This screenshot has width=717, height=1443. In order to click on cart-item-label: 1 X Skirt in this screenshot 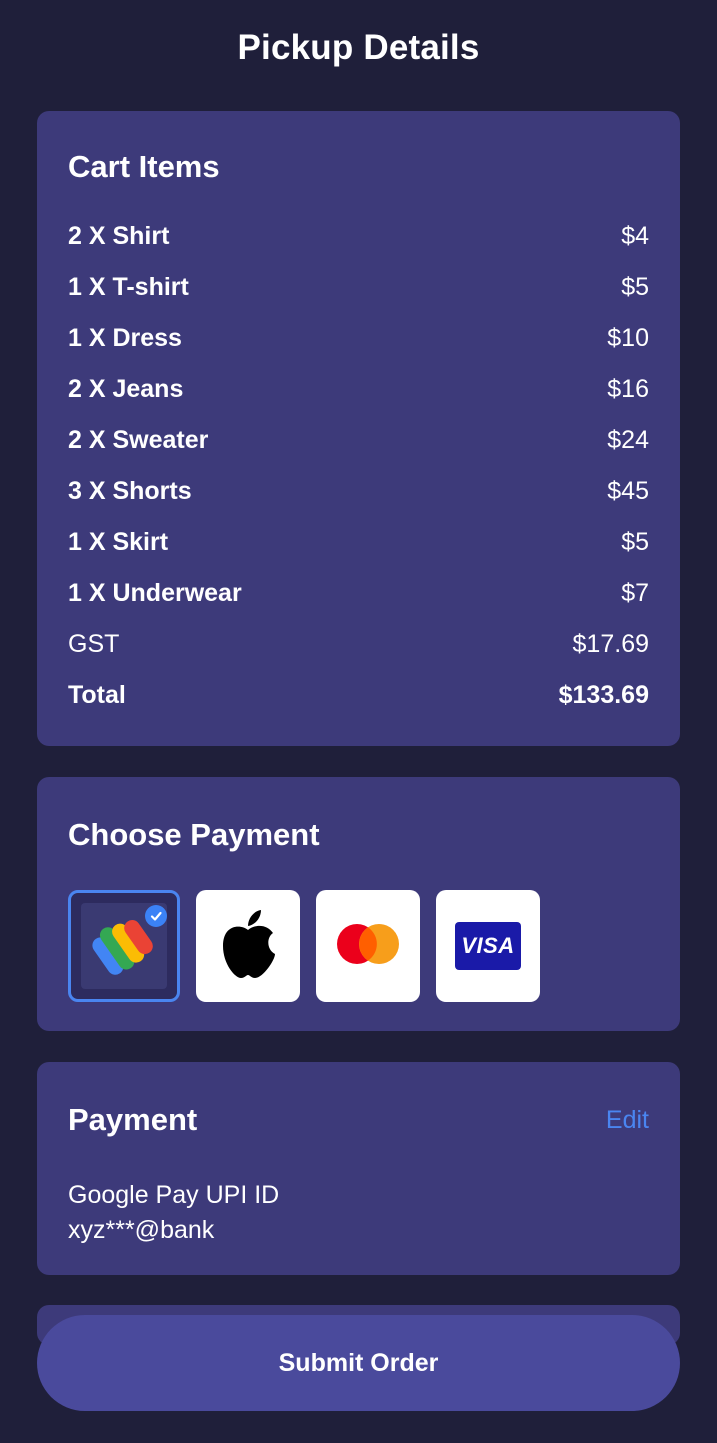, I will do `click(118, 542)`.